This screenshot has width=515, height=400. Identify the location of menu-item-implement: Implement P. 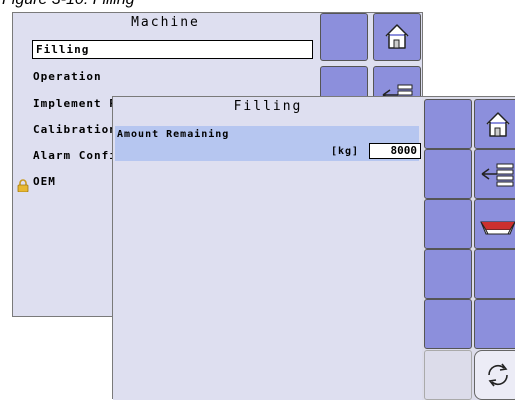
(75, 103).